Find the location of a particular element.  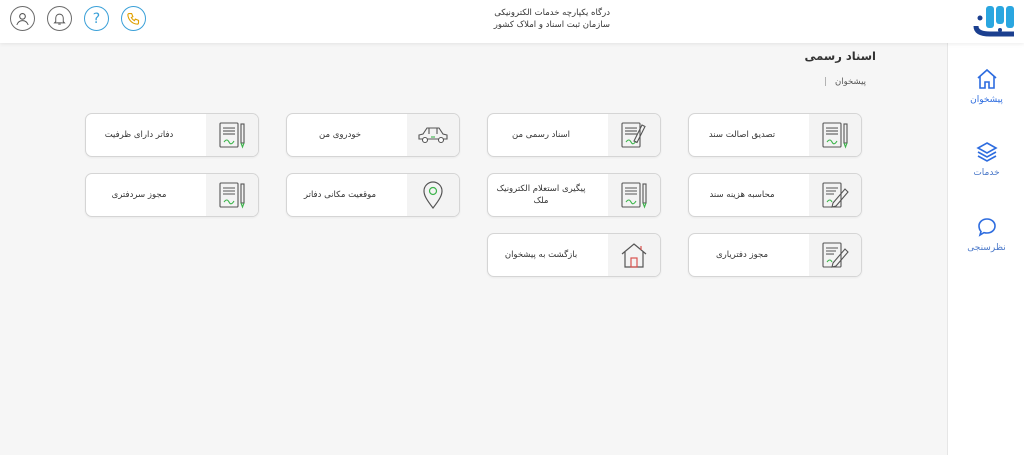

card-label: مجوز دفتریاری is located at coordinates (742, 255).